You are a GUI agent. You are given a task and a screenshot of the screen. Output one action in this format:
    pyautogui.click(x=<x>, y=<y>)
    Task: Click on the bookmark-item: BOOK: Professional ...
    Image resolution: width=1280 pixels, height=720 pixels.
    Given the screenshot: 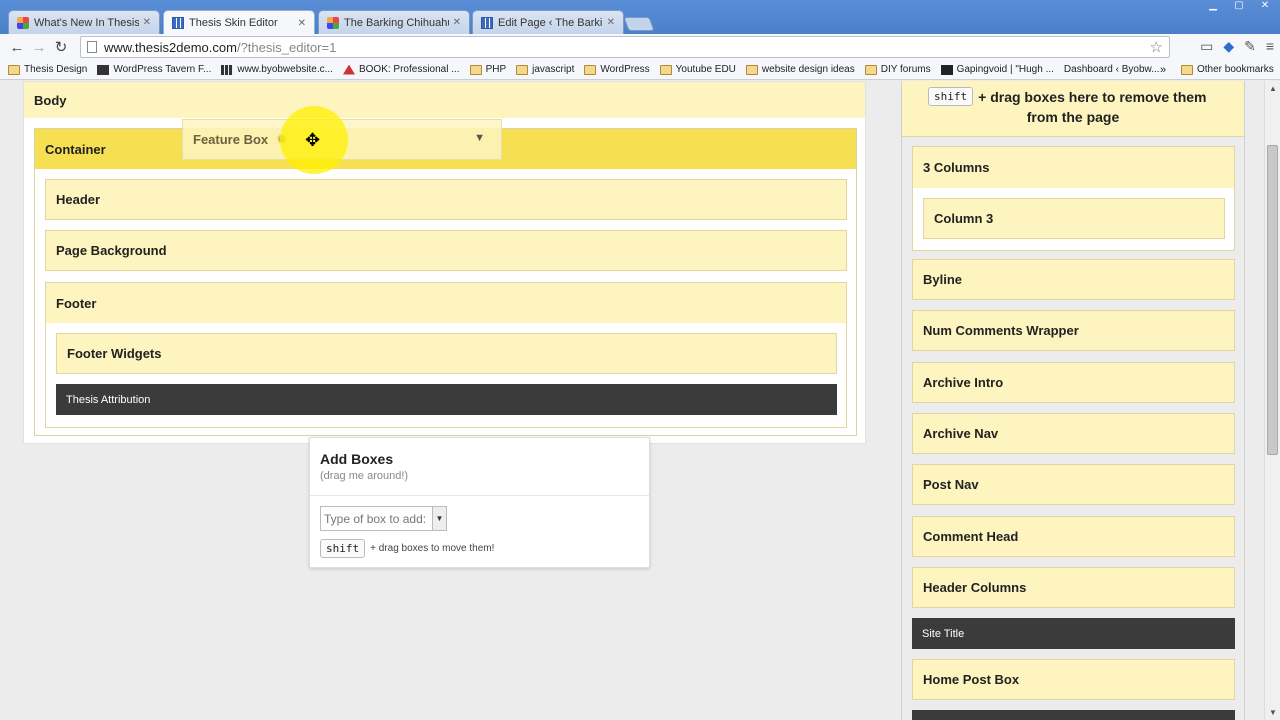 What is the action you would take?
    pyautogui.click(x=401, y=69)
    